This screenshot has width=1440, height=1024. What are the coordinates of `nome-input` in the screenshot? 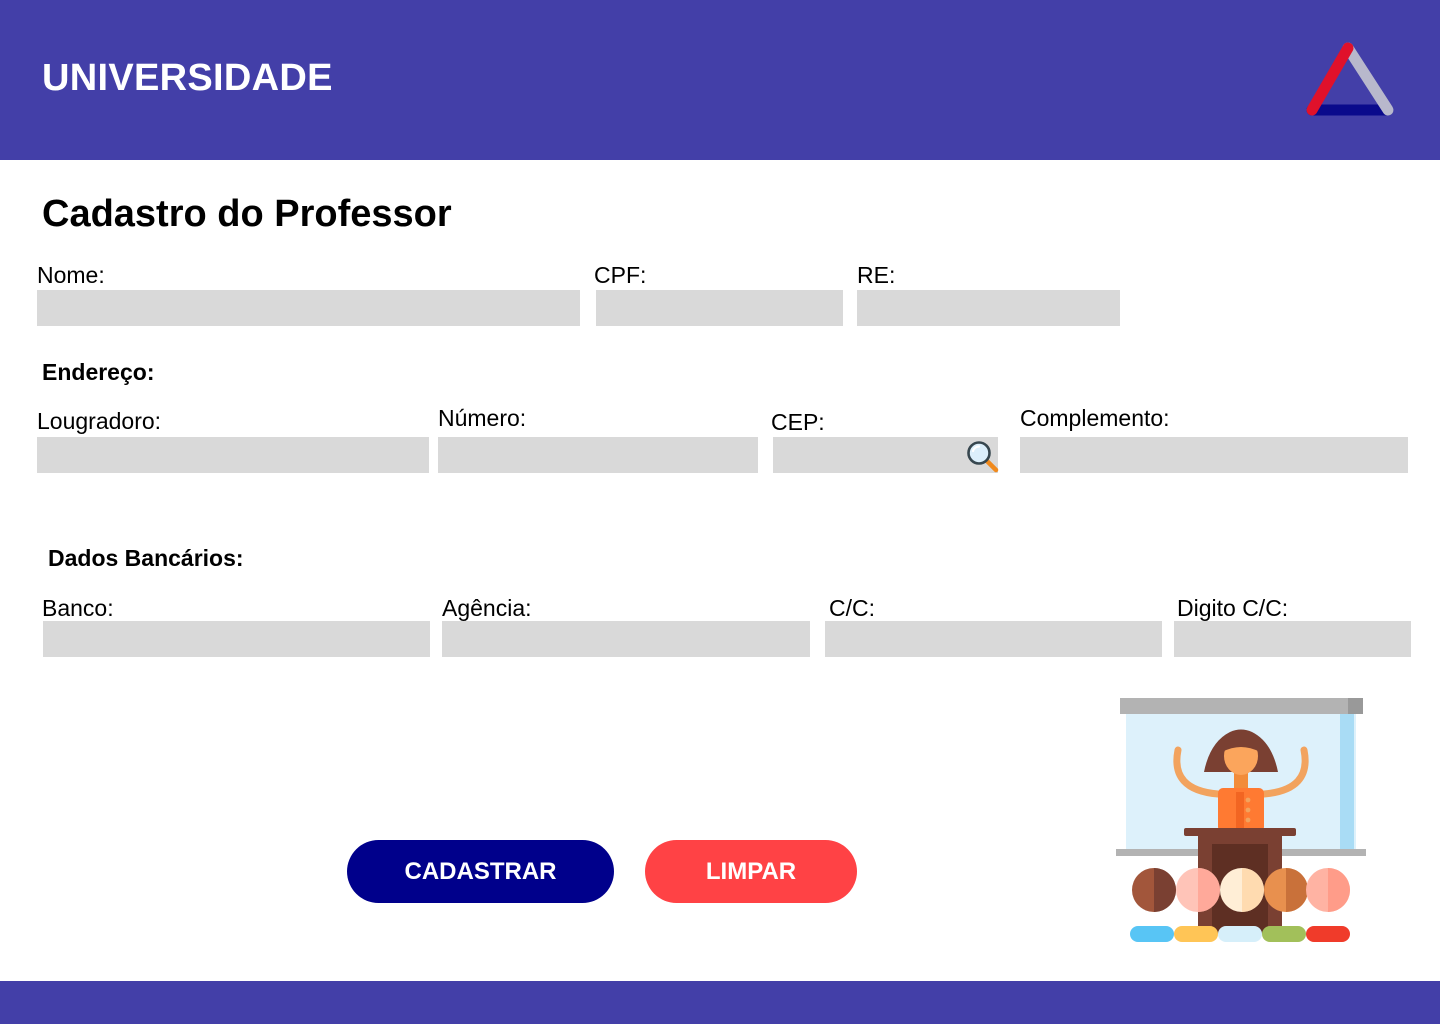 It's located at (308, 308).